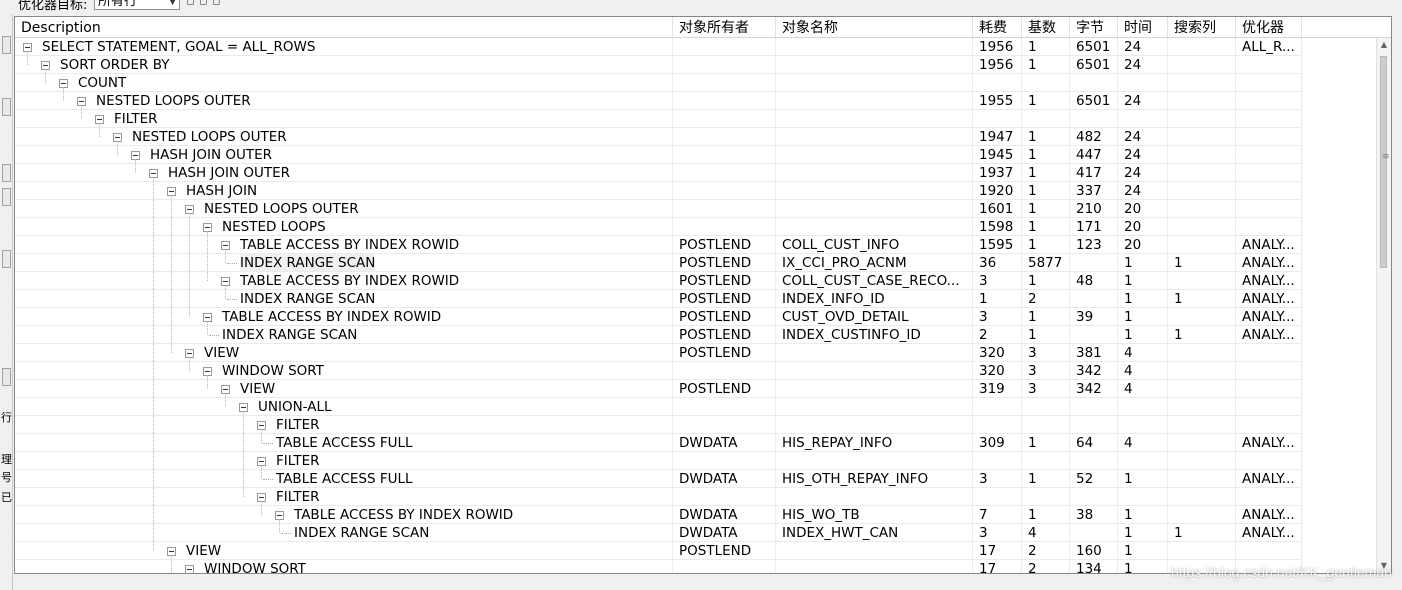  What do you see at coordinates (281, 209) in the screenshot?
I see `operation-label: NESTED LOOPS OUTER` at bounding box center [281, 209].